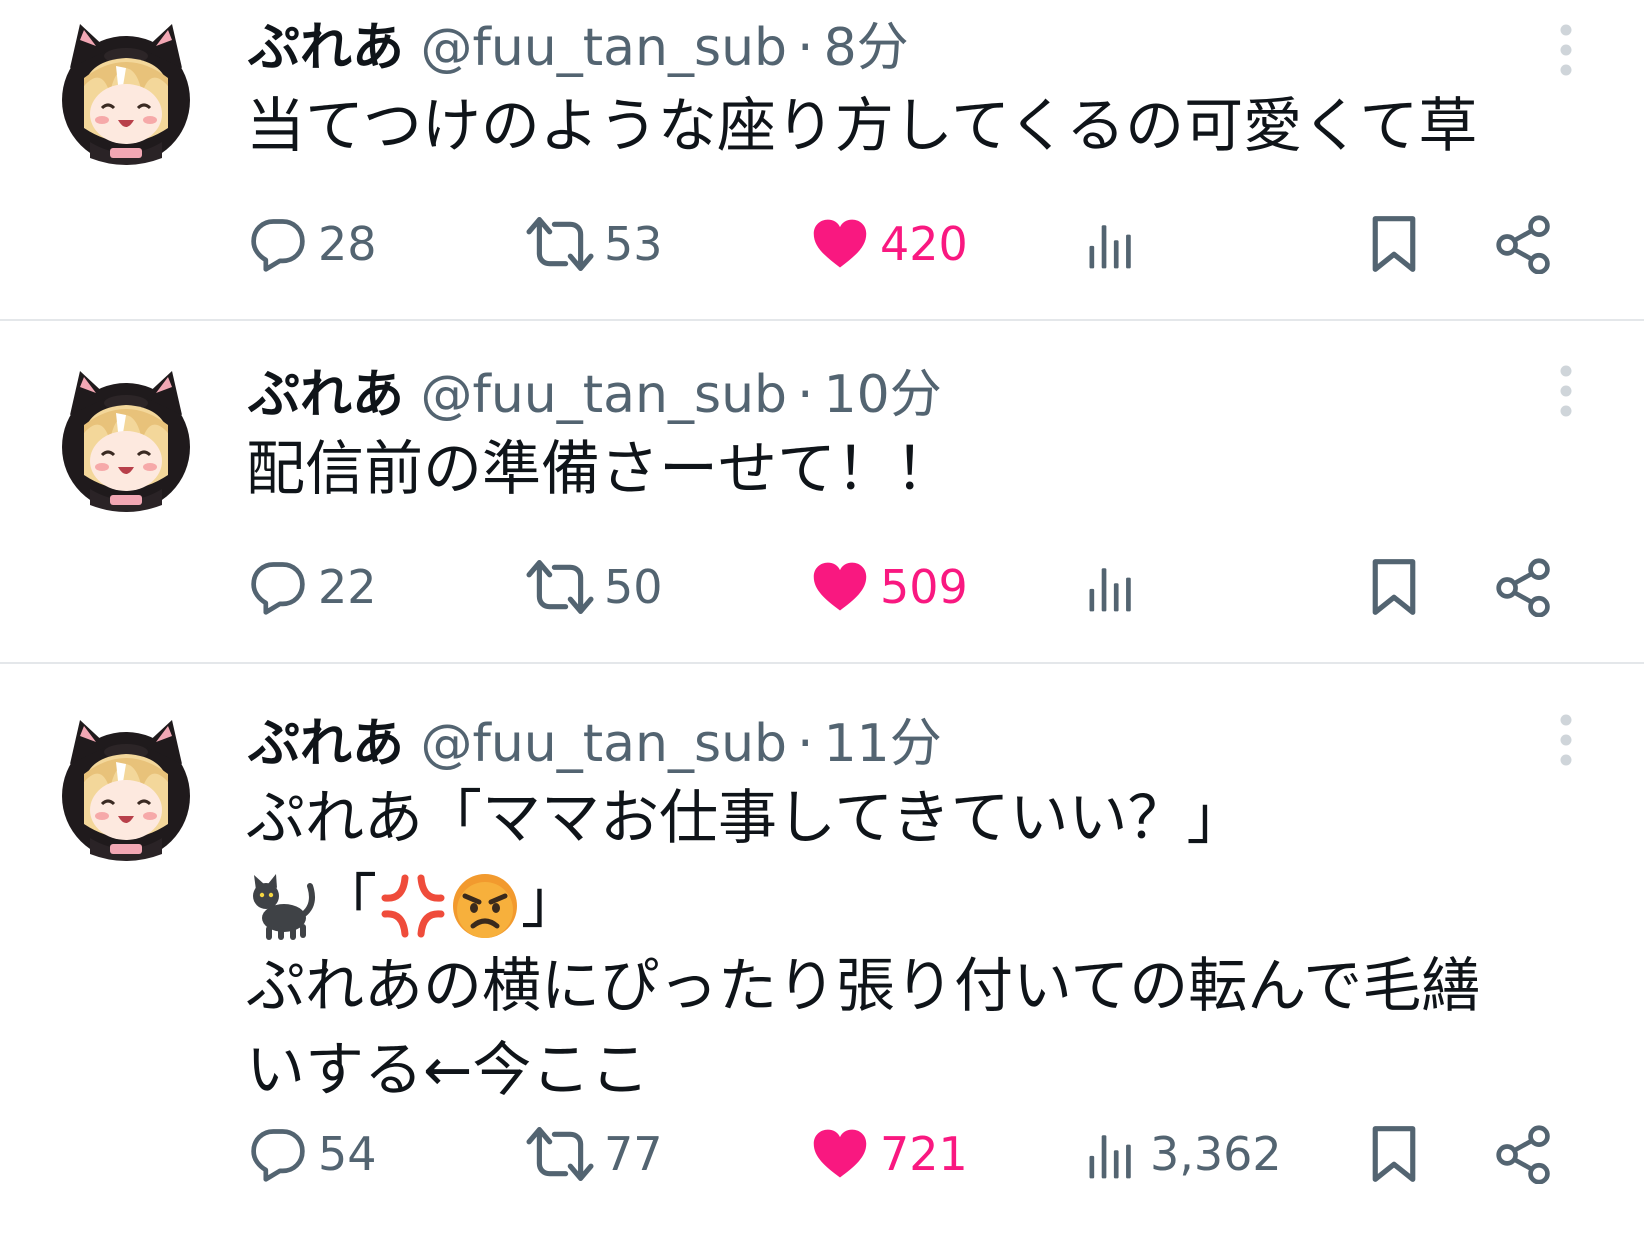 This screenshot has height=1249, width=1644. What do you see at coordinates (448, 1069) in the screenshot?
I see `tweet-text-line: いする←今ここ` at bounding box center [448, 1069].